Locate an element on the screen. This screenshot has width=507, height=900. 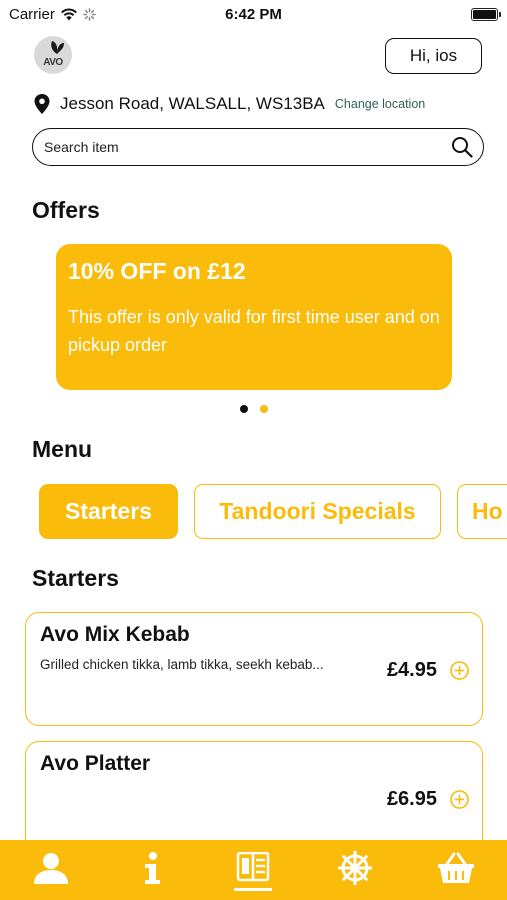
active-nav-indicator is located at coordinates (253, 889).